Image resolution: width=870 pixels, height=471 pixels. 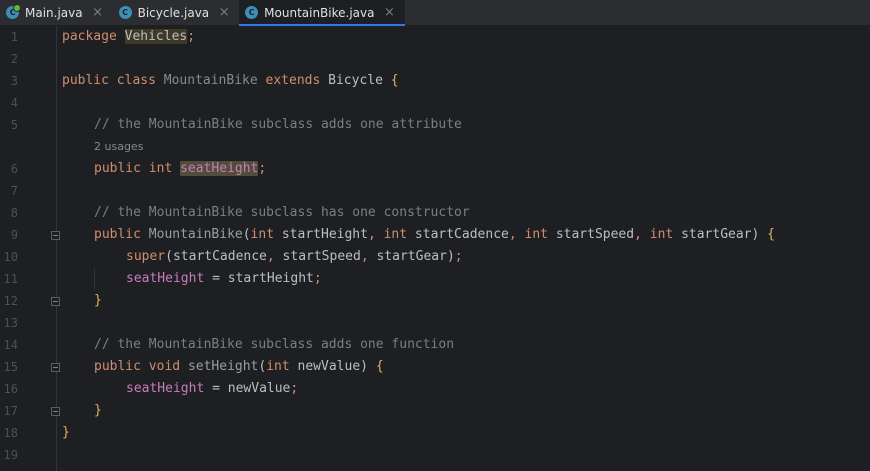 I want to click on parameter: startCadence, so click(x=461, y=234).